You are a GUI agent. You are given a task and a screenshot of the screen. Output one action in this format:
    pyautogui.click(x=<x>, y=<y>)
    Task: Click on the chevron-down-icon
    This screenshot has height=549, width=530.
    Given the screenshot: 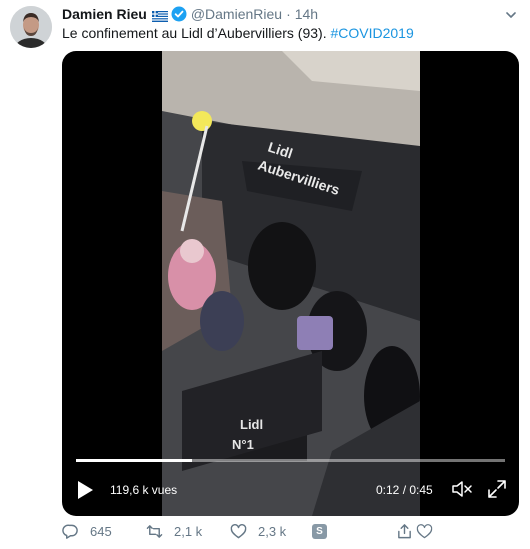 What is the action you would take?
    pyautogui.click(x=511, y=15)
    